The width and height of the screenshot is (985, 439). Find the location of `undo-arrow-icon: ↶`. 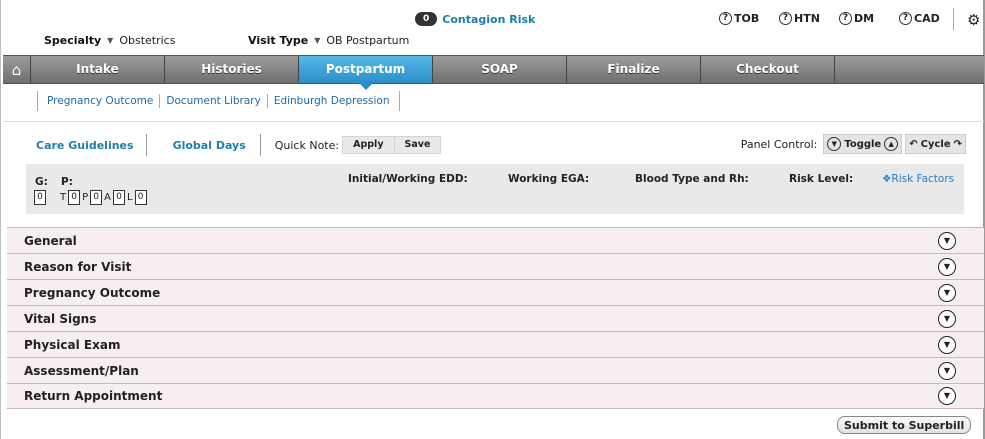

undo-arrow-icon: ↶ is located at coordinates (913, 144).